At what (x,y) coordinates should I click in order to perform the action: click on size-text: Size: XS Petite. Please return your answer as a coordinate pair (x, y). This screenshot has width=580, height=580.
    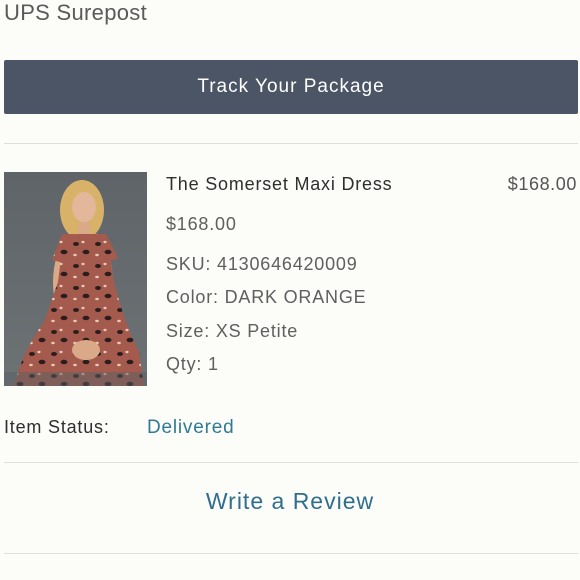
    Looking at the image, I should click on (232, 331).